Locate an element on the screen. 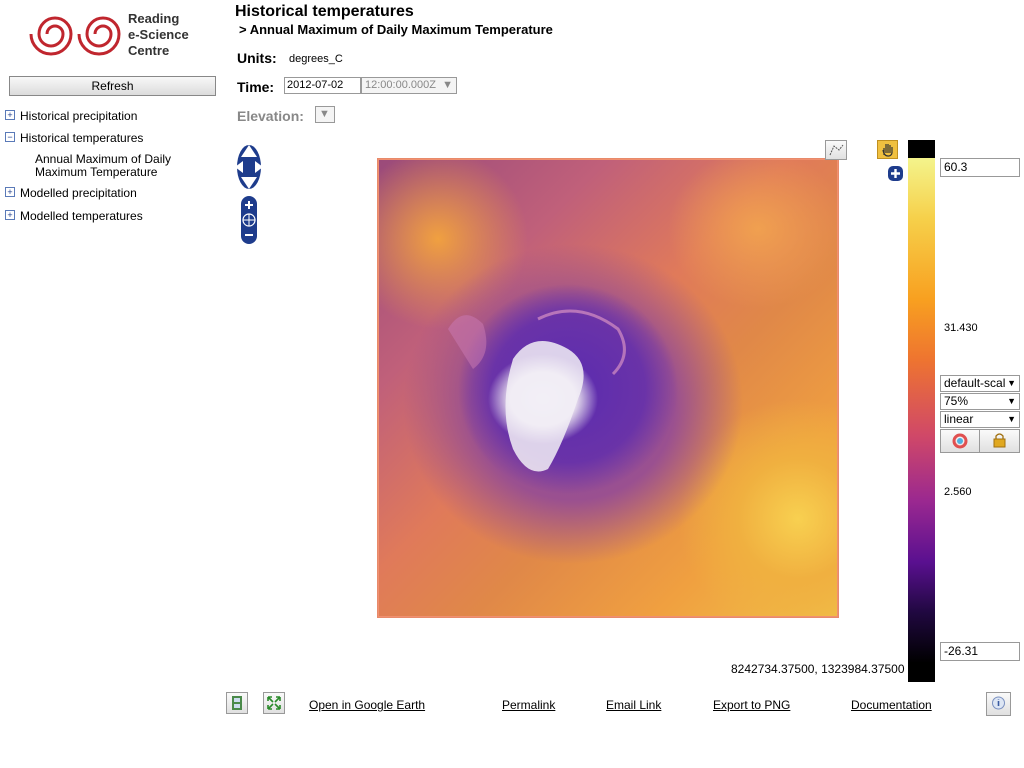 This screenshot has width=1024, height=768. palette-button is located at coordinates (960, 441).